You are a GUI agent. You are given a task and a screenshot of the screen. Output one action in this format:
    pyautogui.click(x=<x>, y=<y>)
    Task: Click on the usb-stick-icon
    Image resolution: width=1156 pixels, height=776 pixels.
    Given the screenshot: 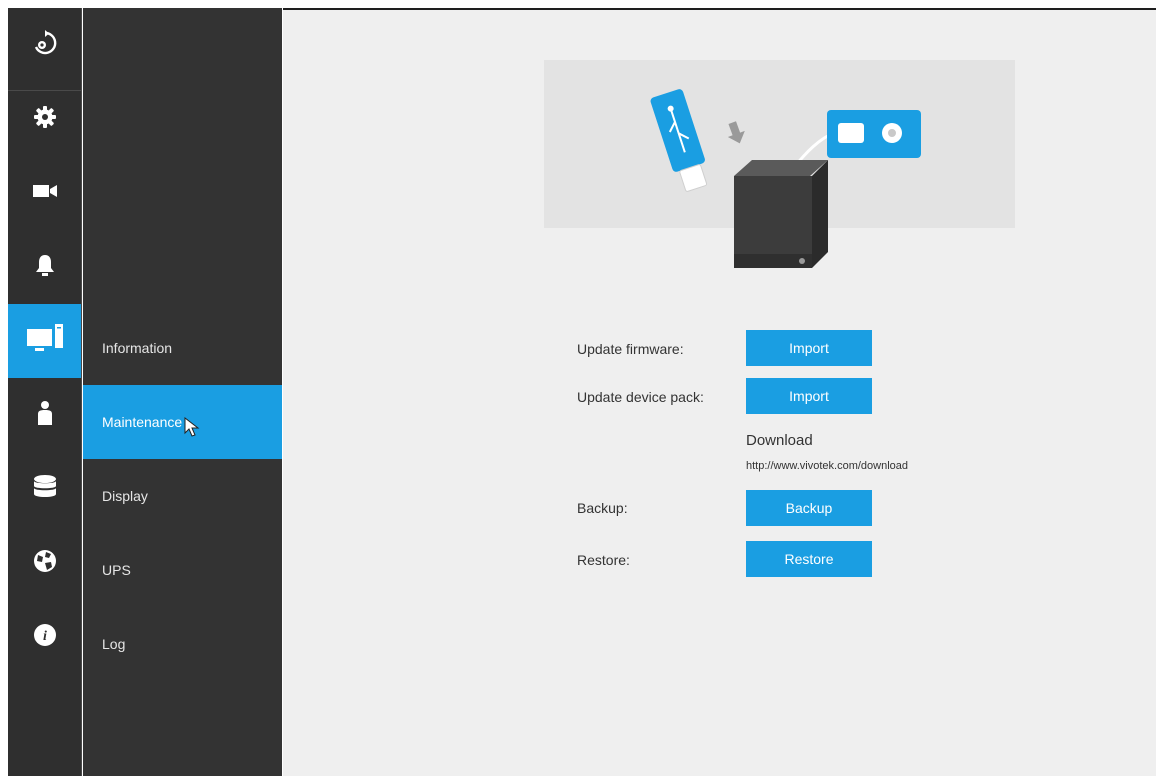 What is the action you would take?
    pyautogui.click(x=679, y=140)
    